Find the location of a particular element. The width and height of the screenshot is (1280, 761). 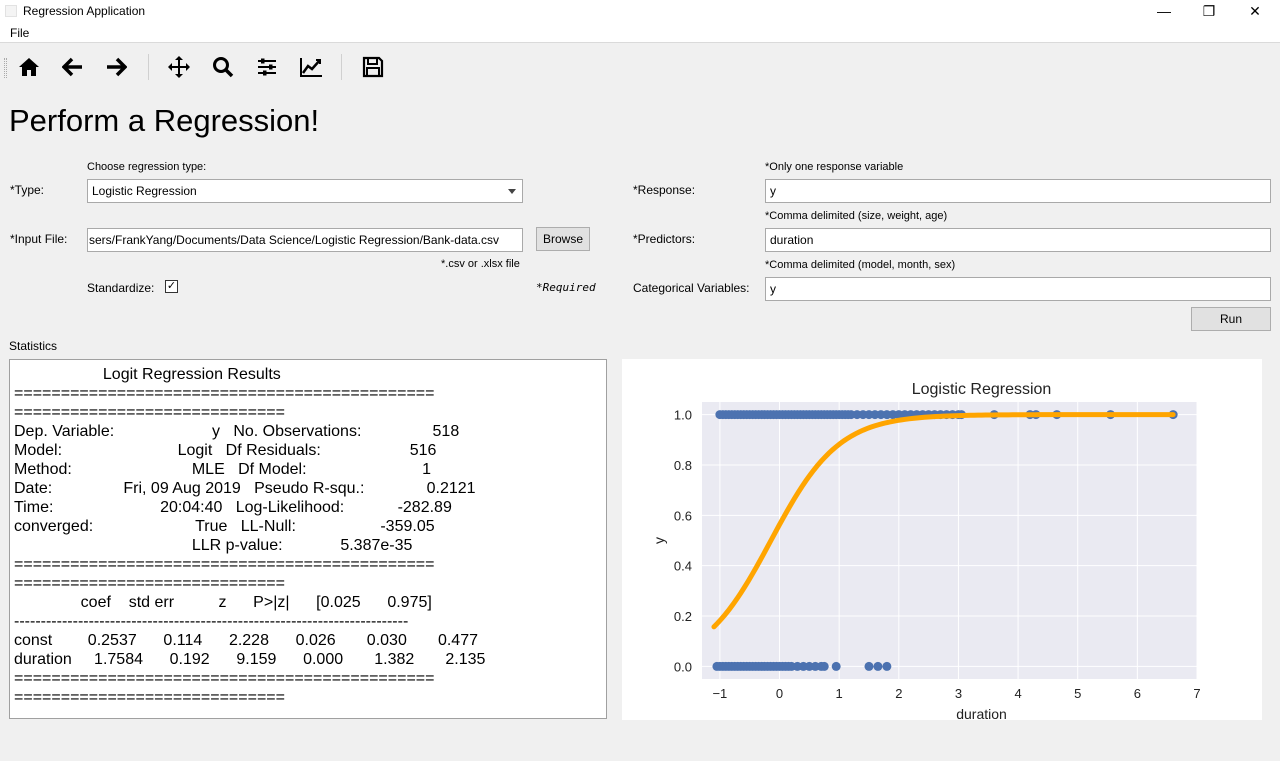

x-tick-label: −1 is located at coordinates (719, 693).